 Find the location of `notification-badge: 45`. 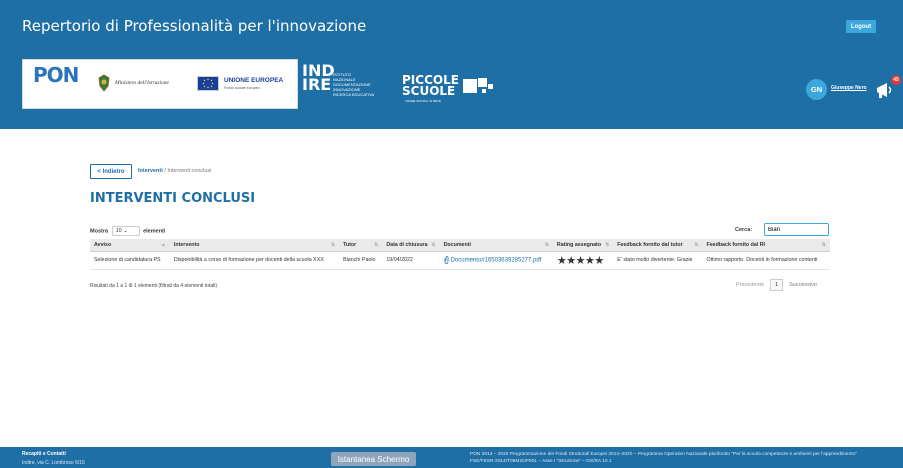

notification-badge: 45 is located at coordinates (896, 80).